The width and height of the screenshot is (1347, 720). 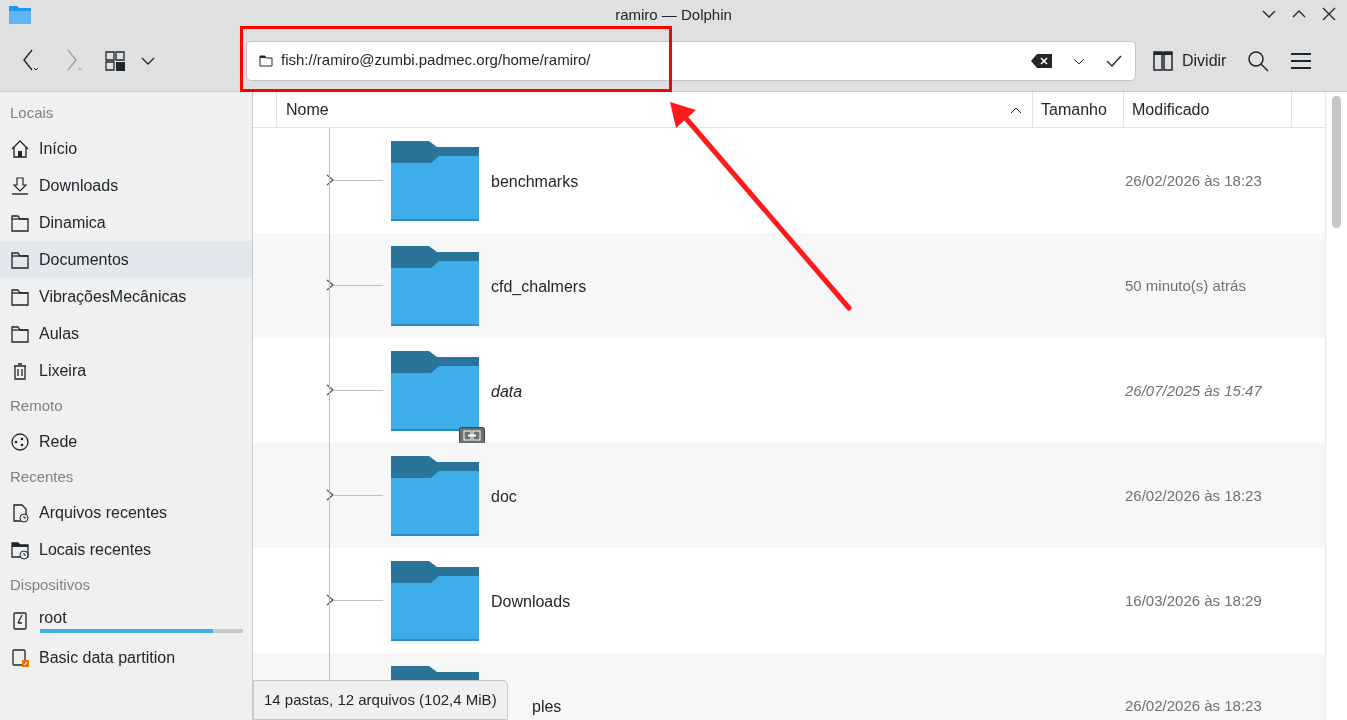 I want to click on clear-icon, so click(x=1042, y=60).